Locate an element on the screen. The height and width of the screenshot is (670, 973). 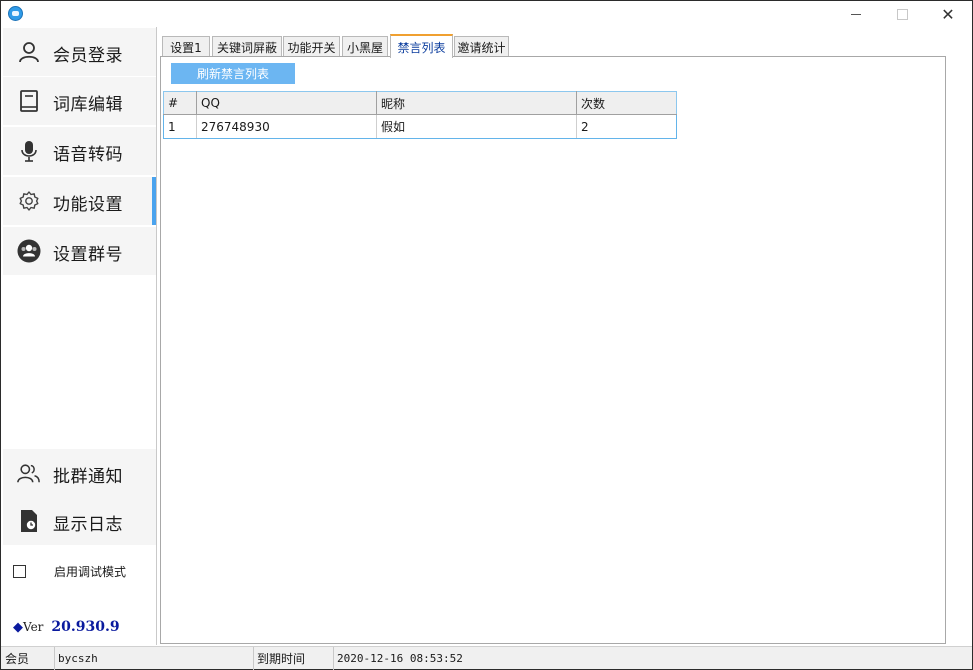
sidebar-item-label: 功能设置 is located at coordinates (88, 205).